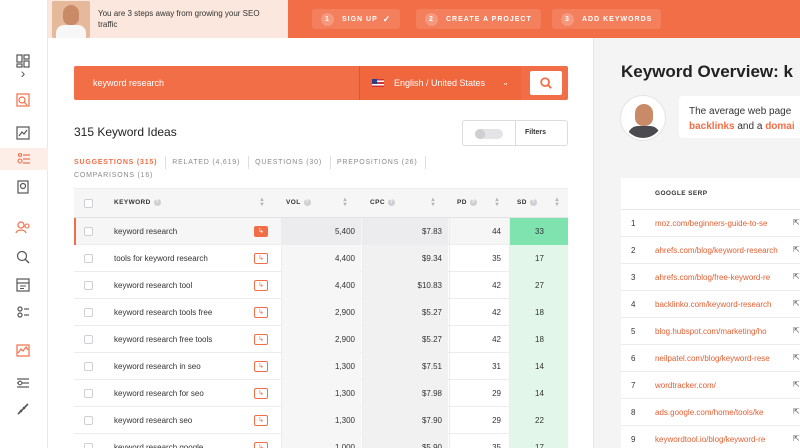 The width and height of the screenshot is (800, 448). I want to click on keyword-cell: tools for keyword research, so click(161, 258).